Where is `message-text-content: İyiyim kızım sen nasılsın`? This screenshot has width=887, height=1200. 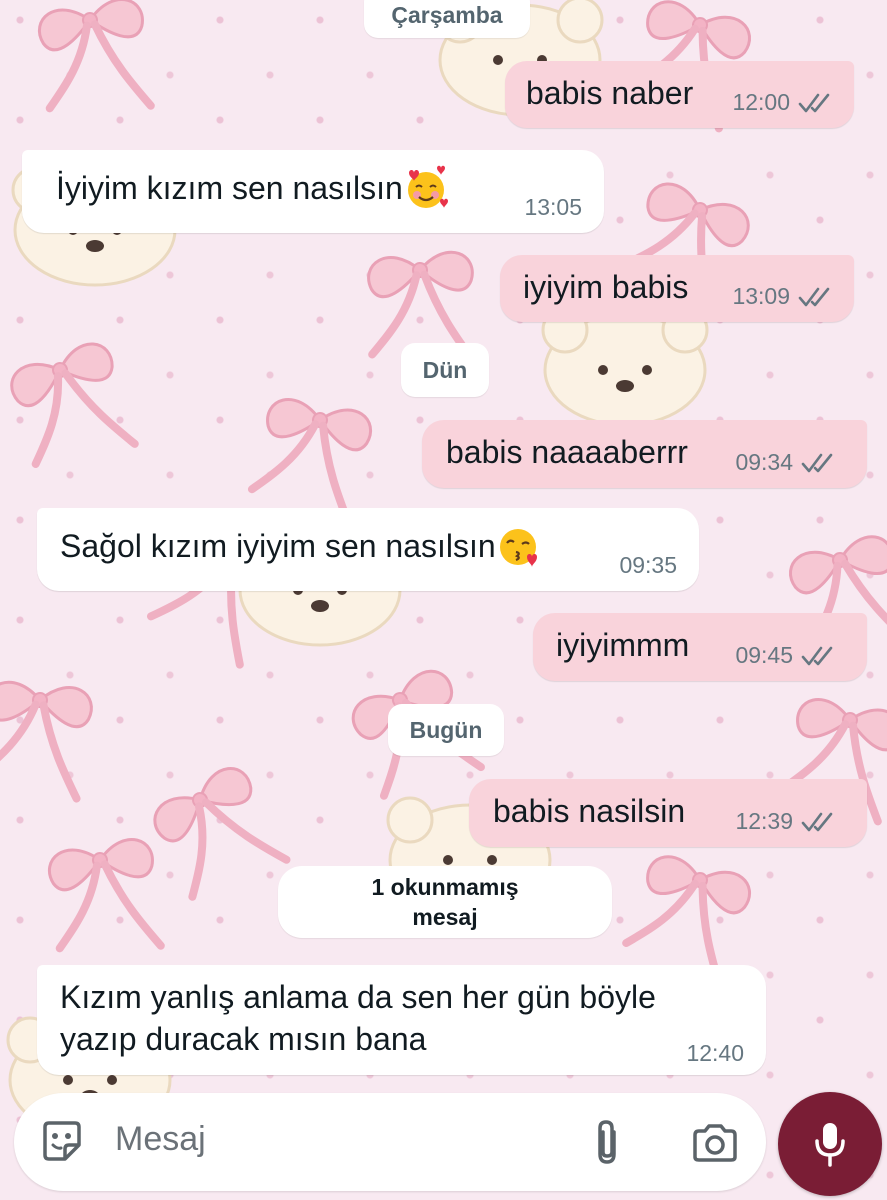 message-text-content: İyiyim kızım sen nasılsın is located at coordinates (229, 188).